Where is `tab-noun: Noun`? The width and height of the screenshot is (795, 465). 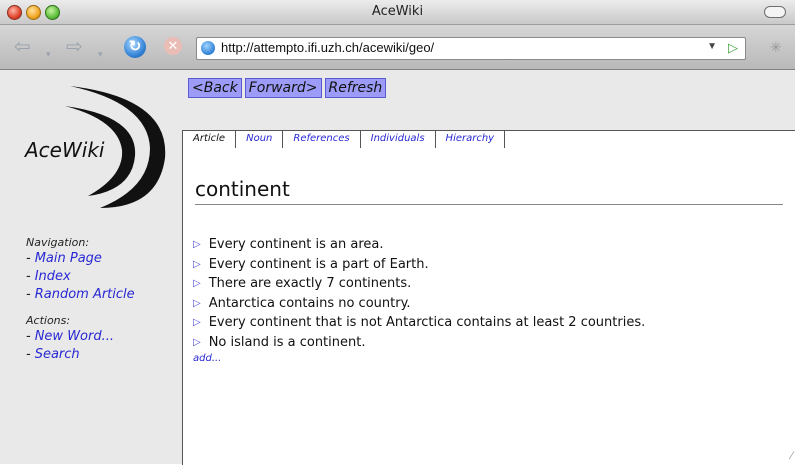 tab-noun: Noun is located at coordinates (260, 139).